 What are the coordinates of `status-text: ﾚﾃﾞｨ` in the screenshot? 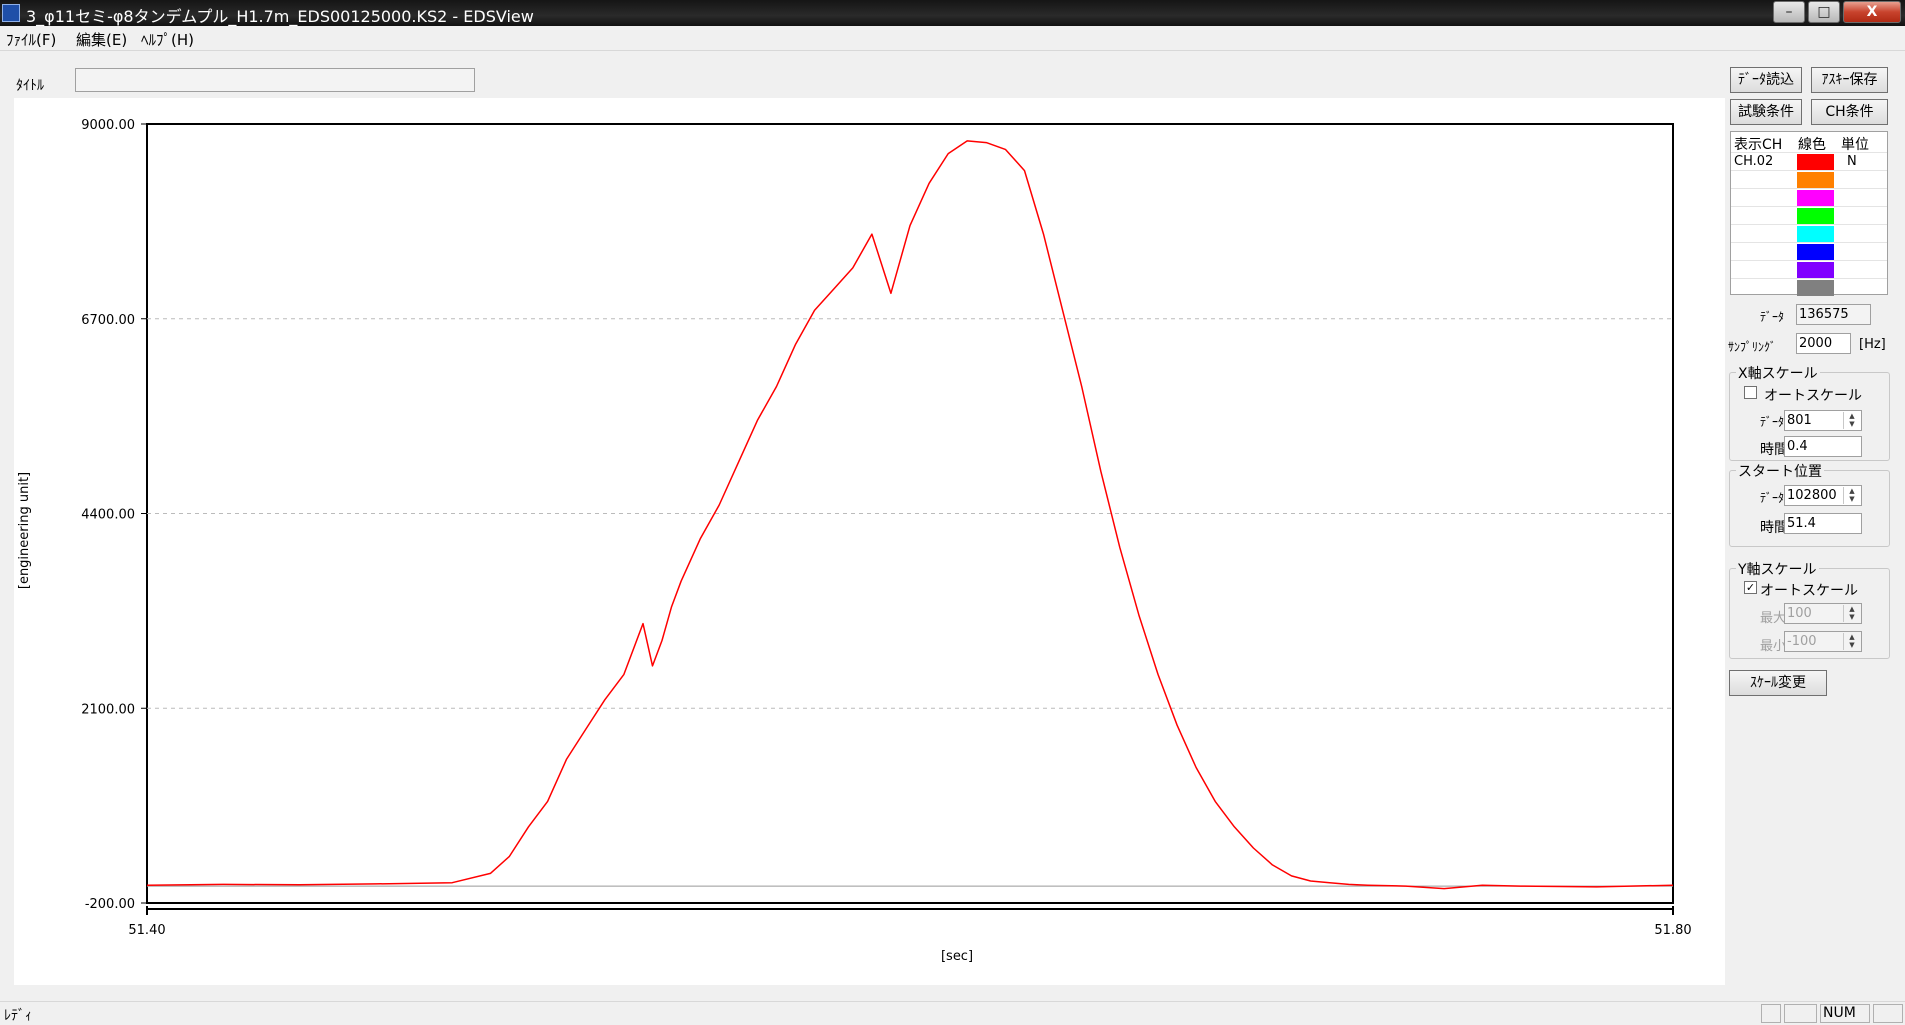 It's located at (18, 1016).